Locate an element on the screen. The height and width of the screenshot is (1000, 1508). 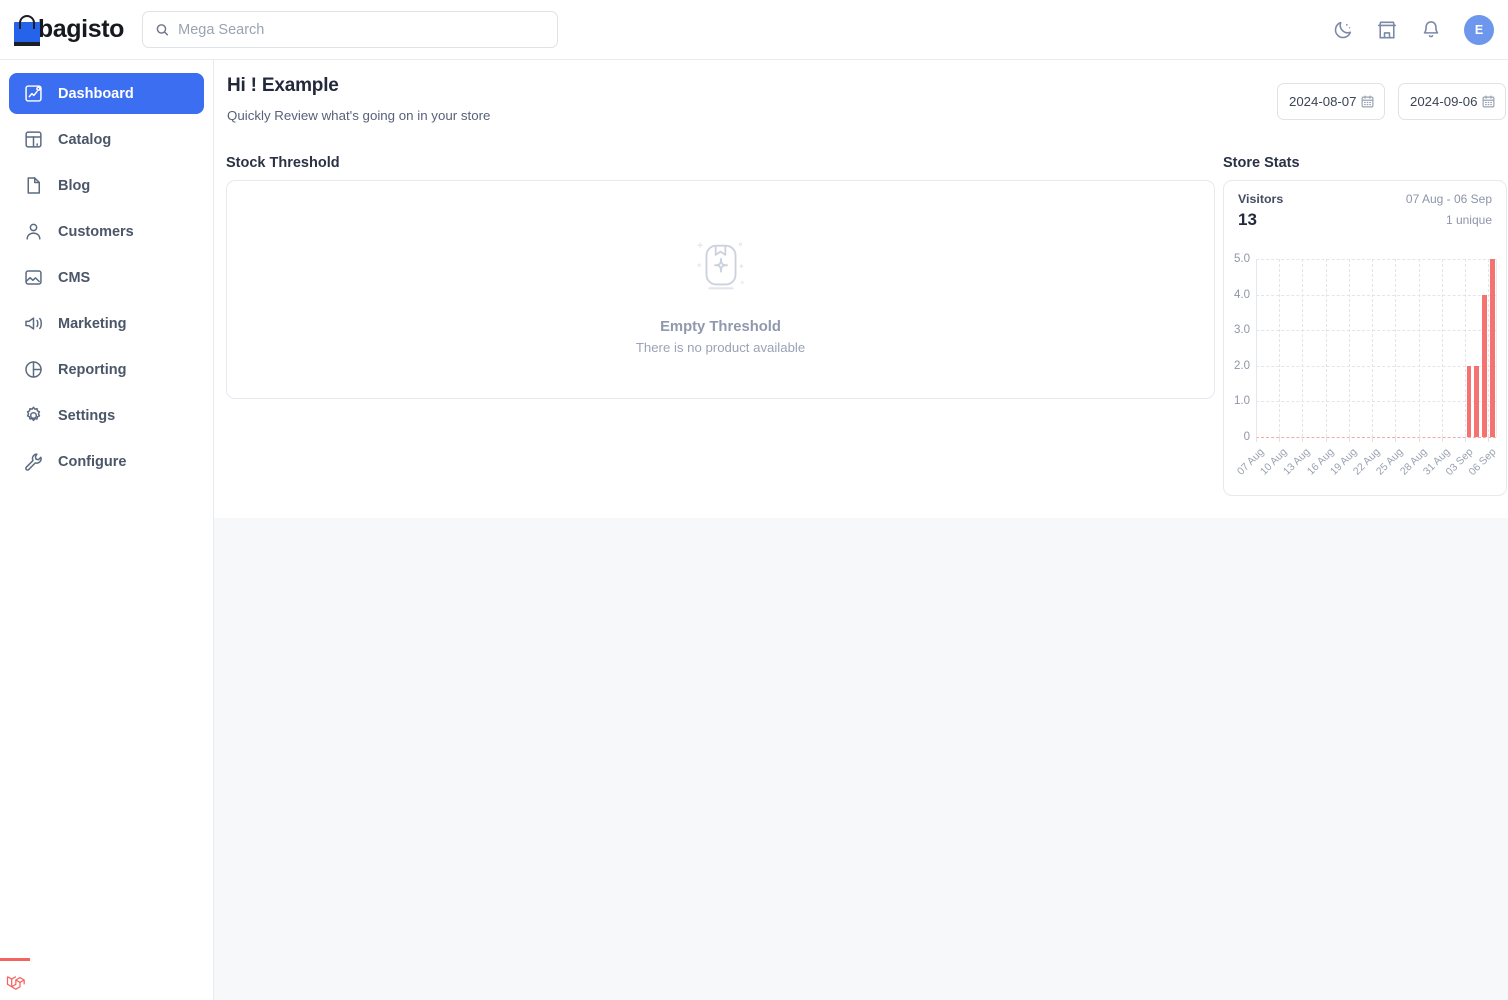
y-axis-tick-label: 0 is located at coordinates (1246, 437).